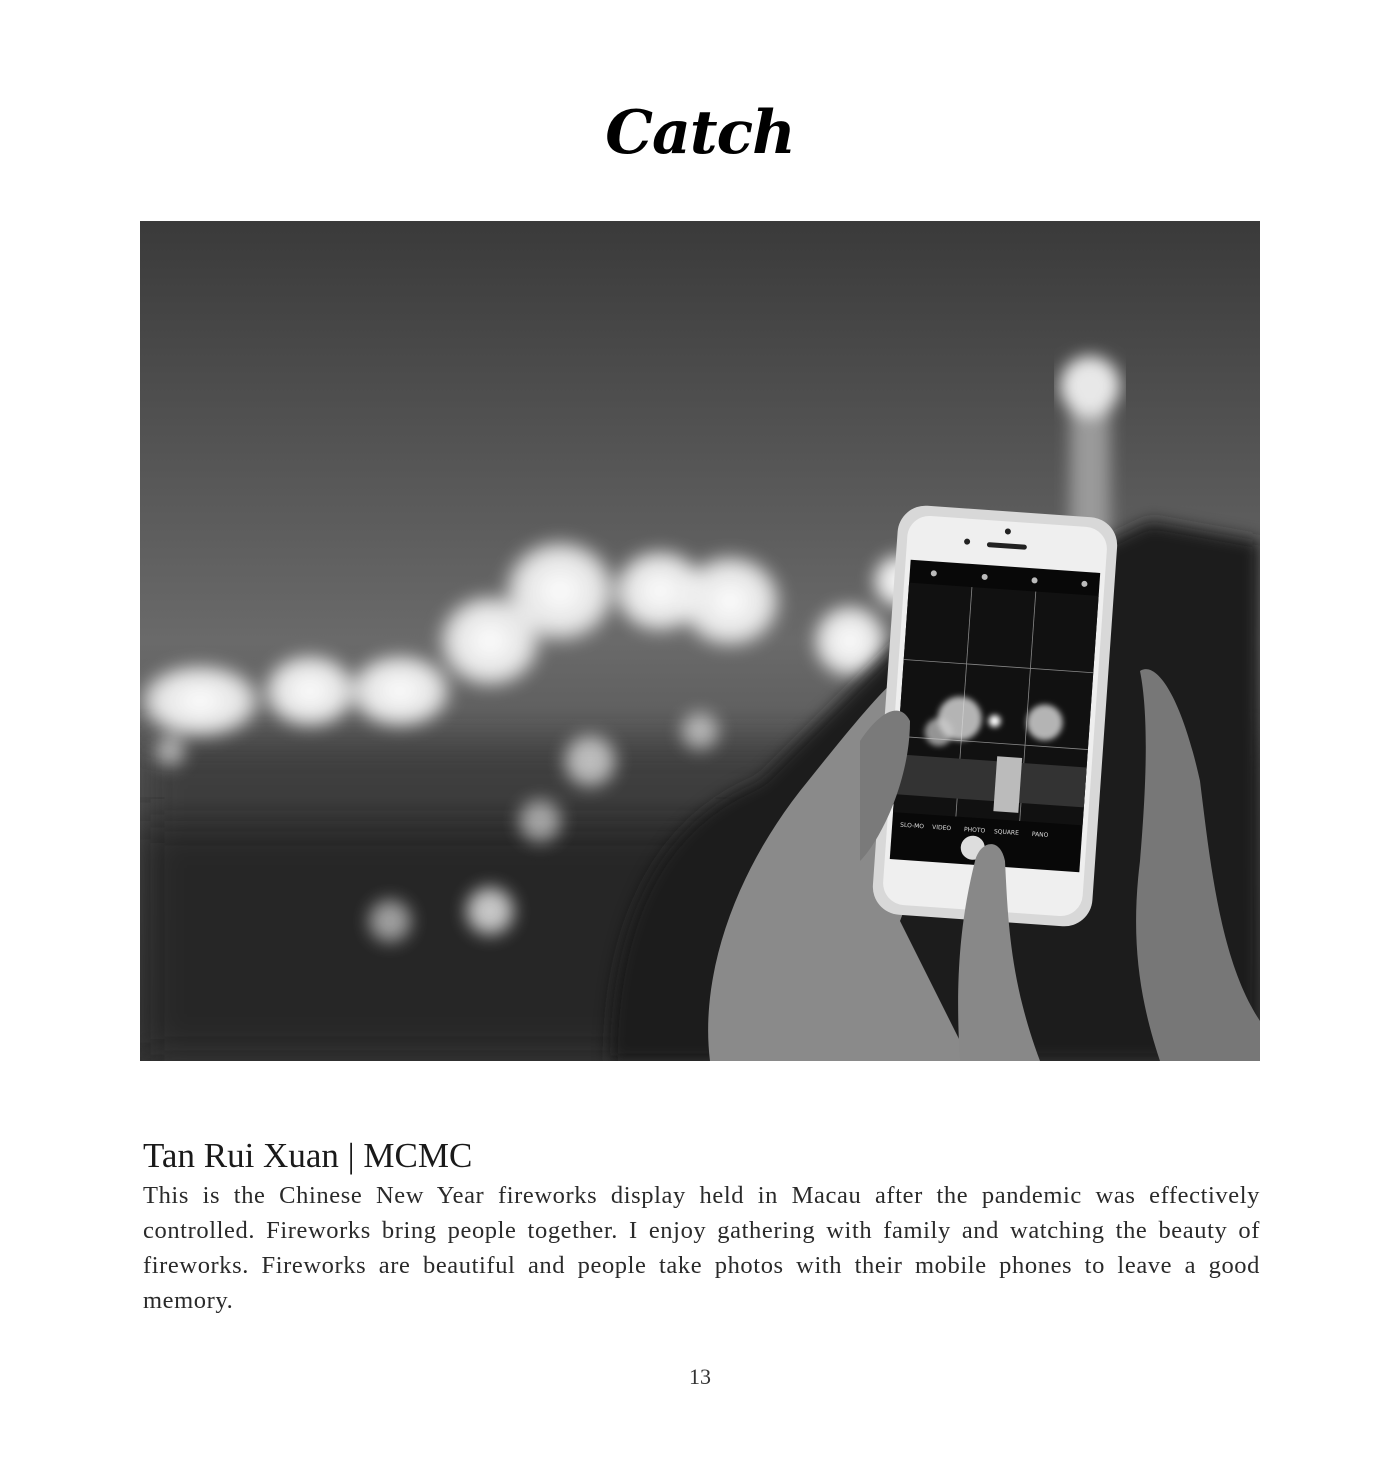 The image size is (1400, 1467). I want to click on camera-mode-video: VIDEO, so click(942, 828).